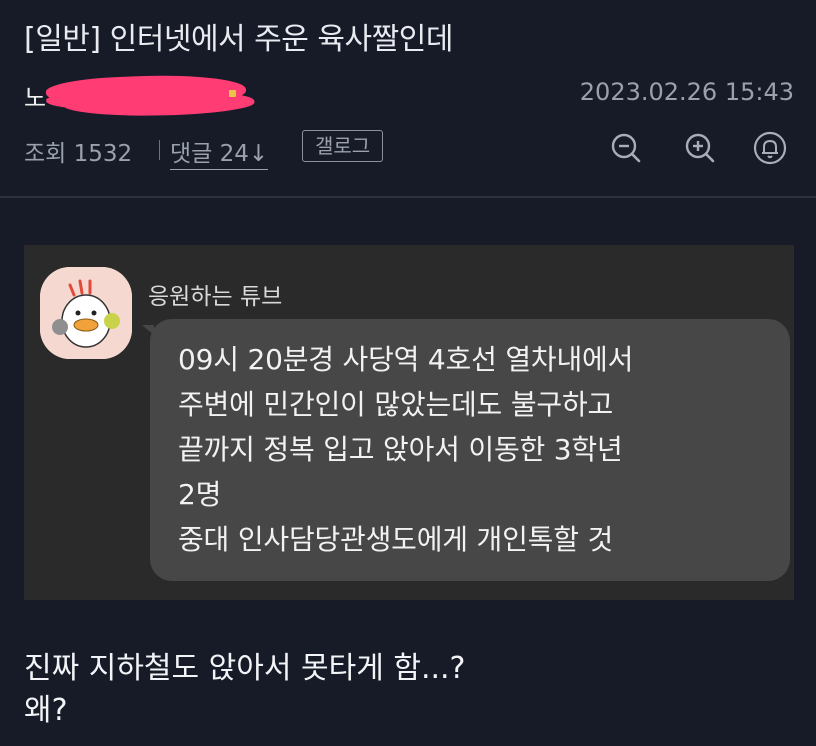 Image resolution: width=816 pixels, height=746 pixels. Describe the element at coordinates (209, 154) in the screenshot. I see `comment-count: 댓글 24` at that location.